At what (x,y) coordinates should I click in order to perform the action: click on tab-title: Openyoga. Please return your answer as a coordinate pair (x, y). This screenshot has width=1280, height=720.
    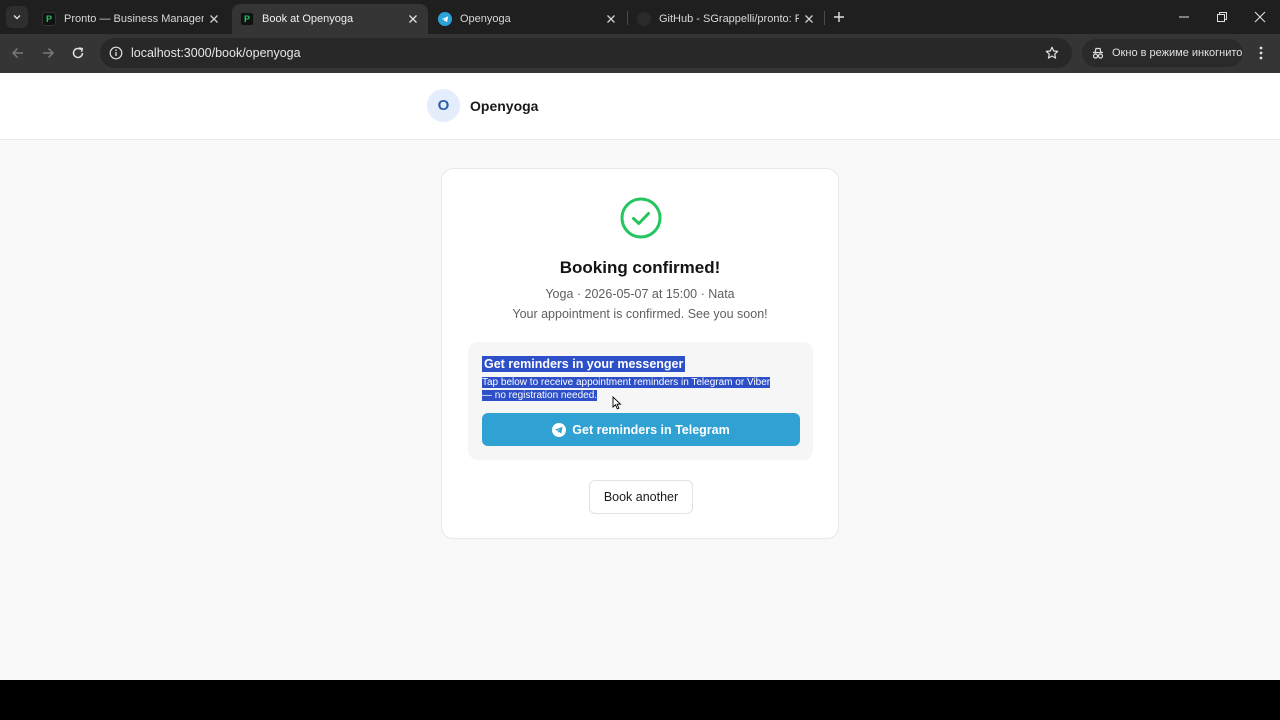
    Looking at the image, I should click on (485, 19).